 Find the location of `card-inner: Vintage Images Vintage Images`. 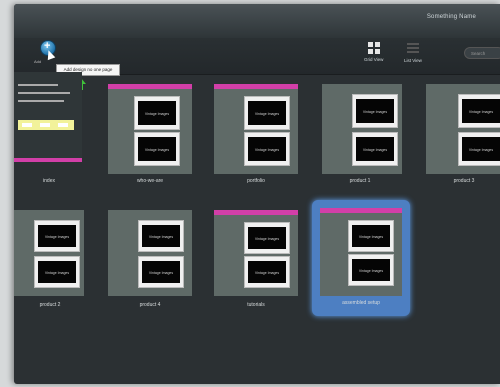

card-inner: Vintage Images Vintage Images is located at coordinates (361, 252).